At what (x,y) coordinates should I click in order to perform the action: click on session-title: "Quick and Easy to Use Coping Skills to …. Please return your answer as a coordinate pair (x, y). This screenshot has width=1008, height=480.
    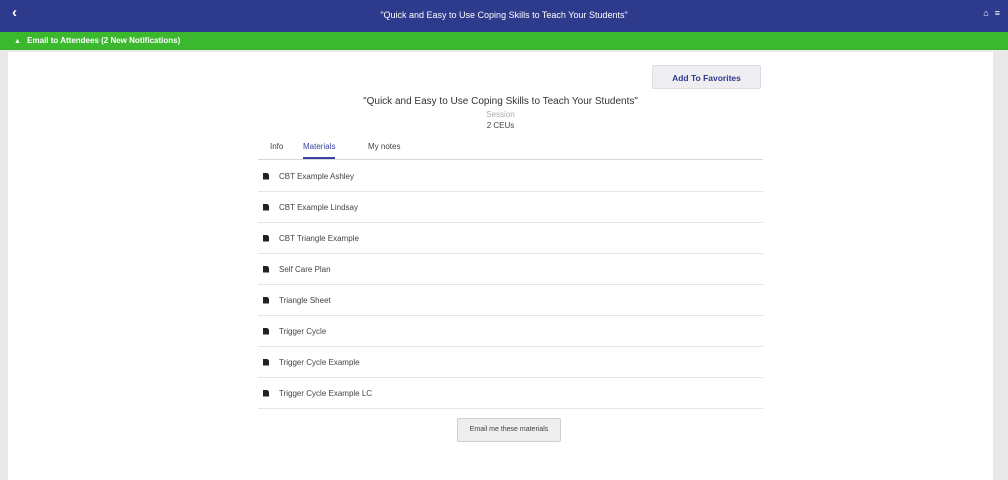
    Looking at the image, I should click on (500, 101).